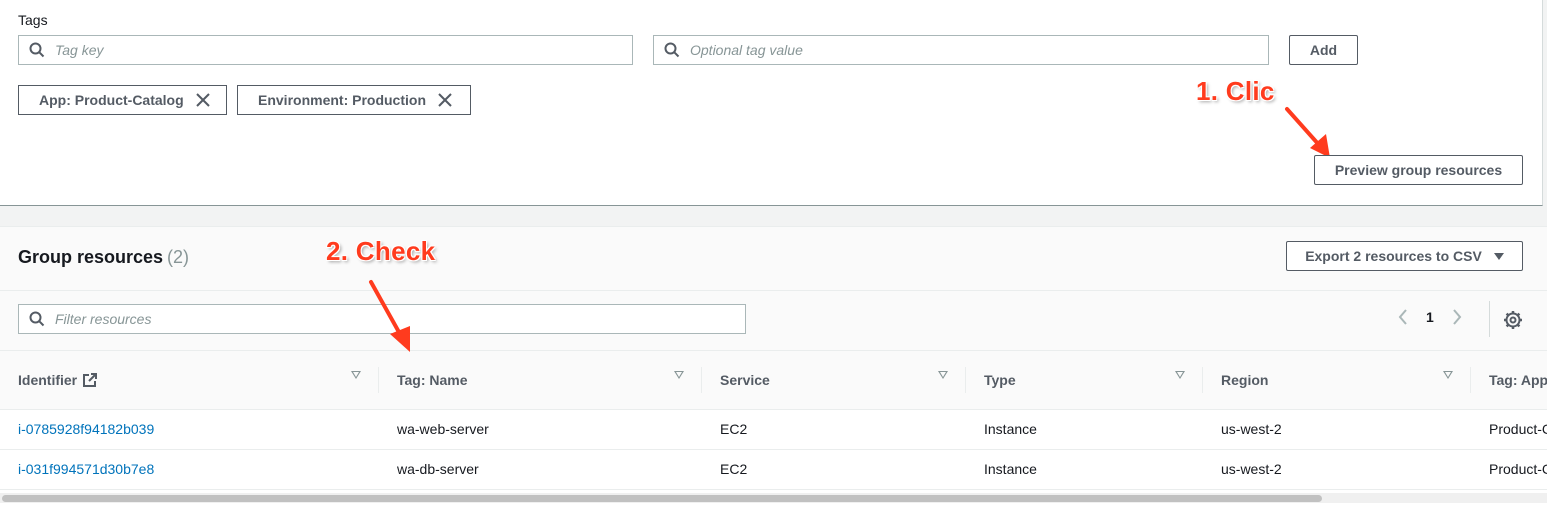  Describe the element at coordinates (1323, 50) in the screenshot. I see `add-tag-button: Add` at that location.